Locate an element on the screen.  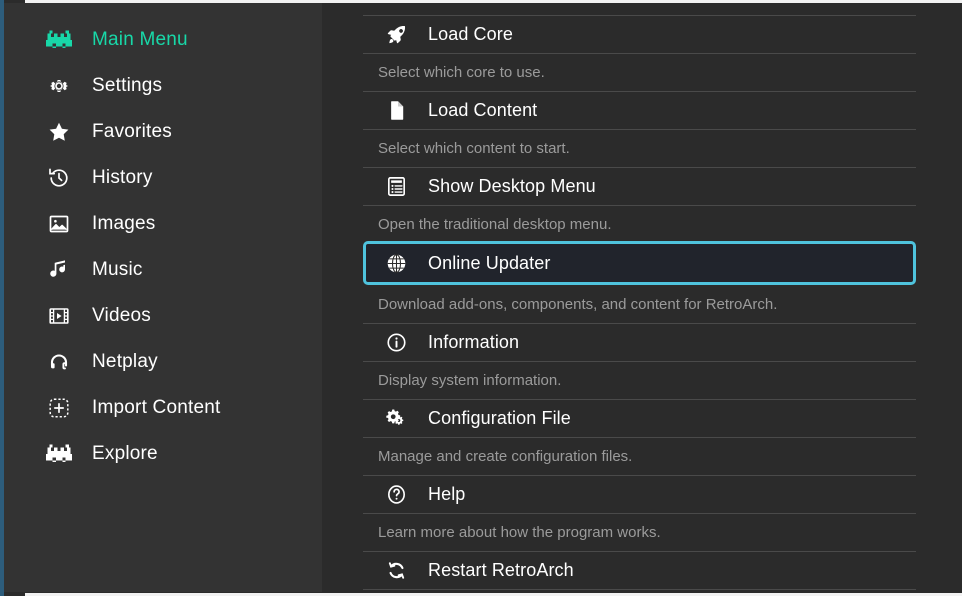
menu-item-show-desktop-menu: Show Desktop Menu is located at coordinates (639, 186).